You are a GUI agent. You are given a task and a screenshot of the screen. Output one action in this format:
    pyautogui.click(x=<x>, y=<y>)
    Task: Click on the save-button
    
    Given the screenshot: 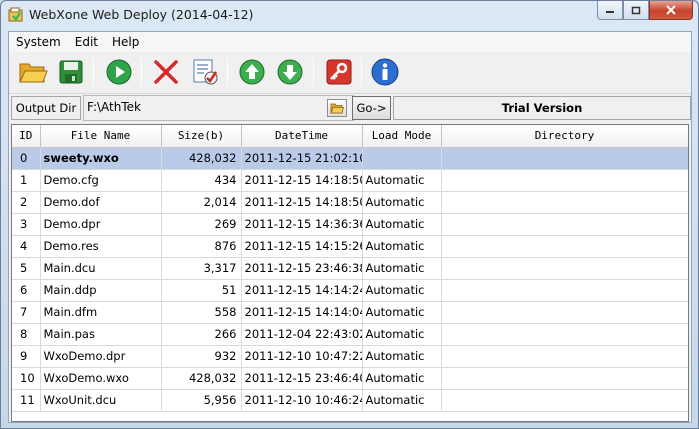 What is the action you would take?
    pyautogui.click(x=71, y=72)
    